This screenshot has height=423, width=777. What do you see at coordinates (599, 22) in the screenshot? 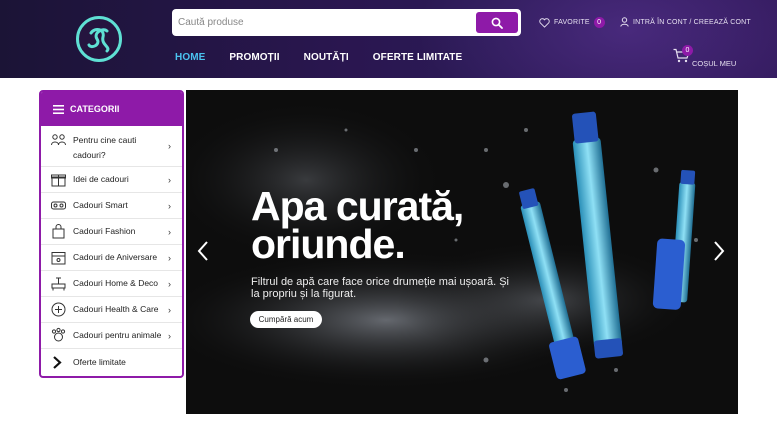
I see `favorites-count-badge: 0` at bounding box center [599, 22].